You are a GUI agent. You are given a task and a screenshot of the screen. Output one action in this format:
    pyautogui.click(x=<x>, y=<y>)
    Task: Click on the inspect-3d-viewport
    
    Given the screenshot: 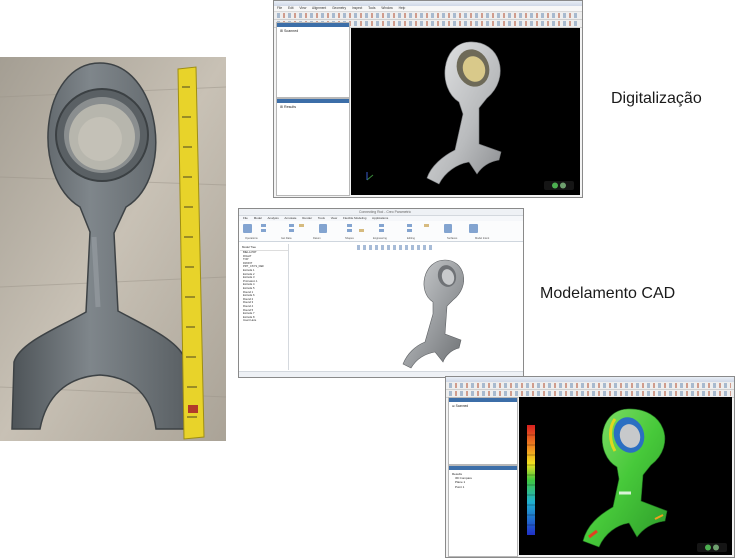 What is the action you would take?
    pyautogui.click(x=625, y=476)
    